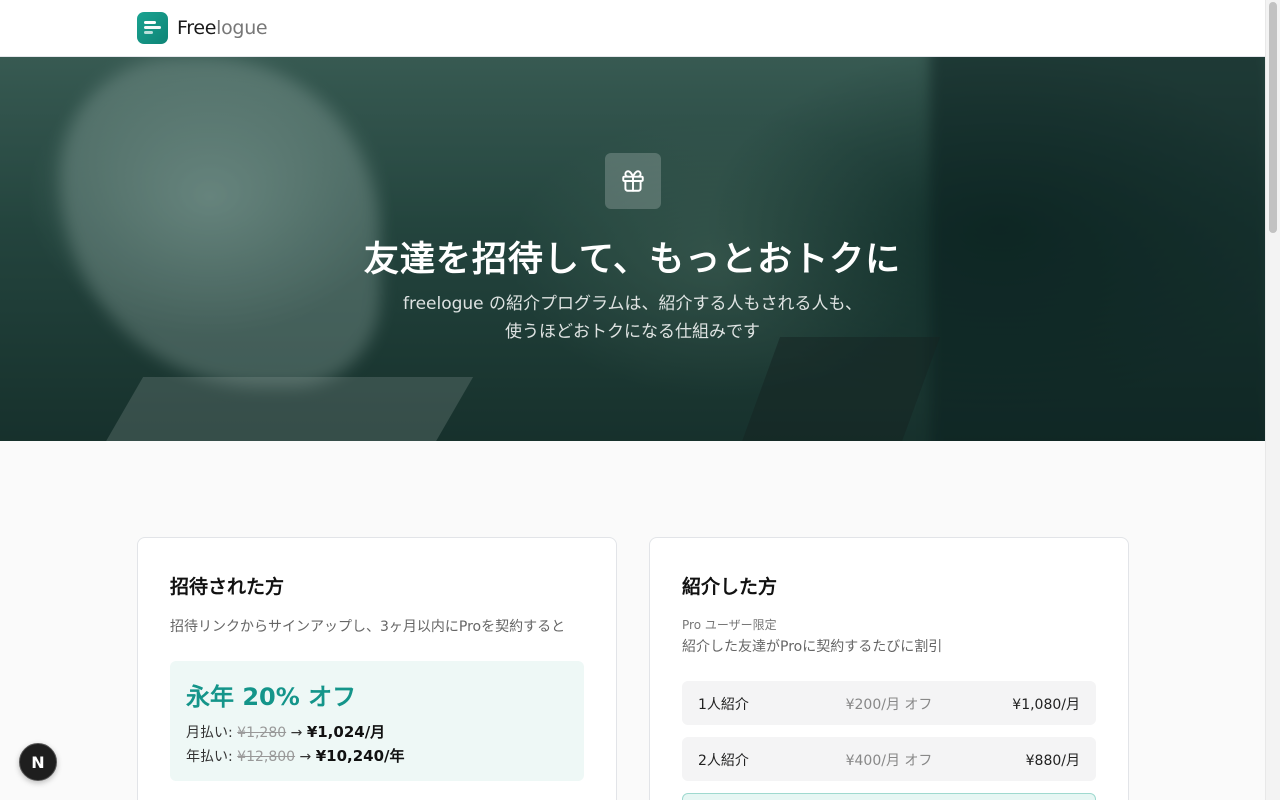 Image resolution: width=1280 pixels, height=800 pixels. I want to click on yearly-price-line: 年払い: ¥12,800 → ¥10,240/年, so click(295, 755).